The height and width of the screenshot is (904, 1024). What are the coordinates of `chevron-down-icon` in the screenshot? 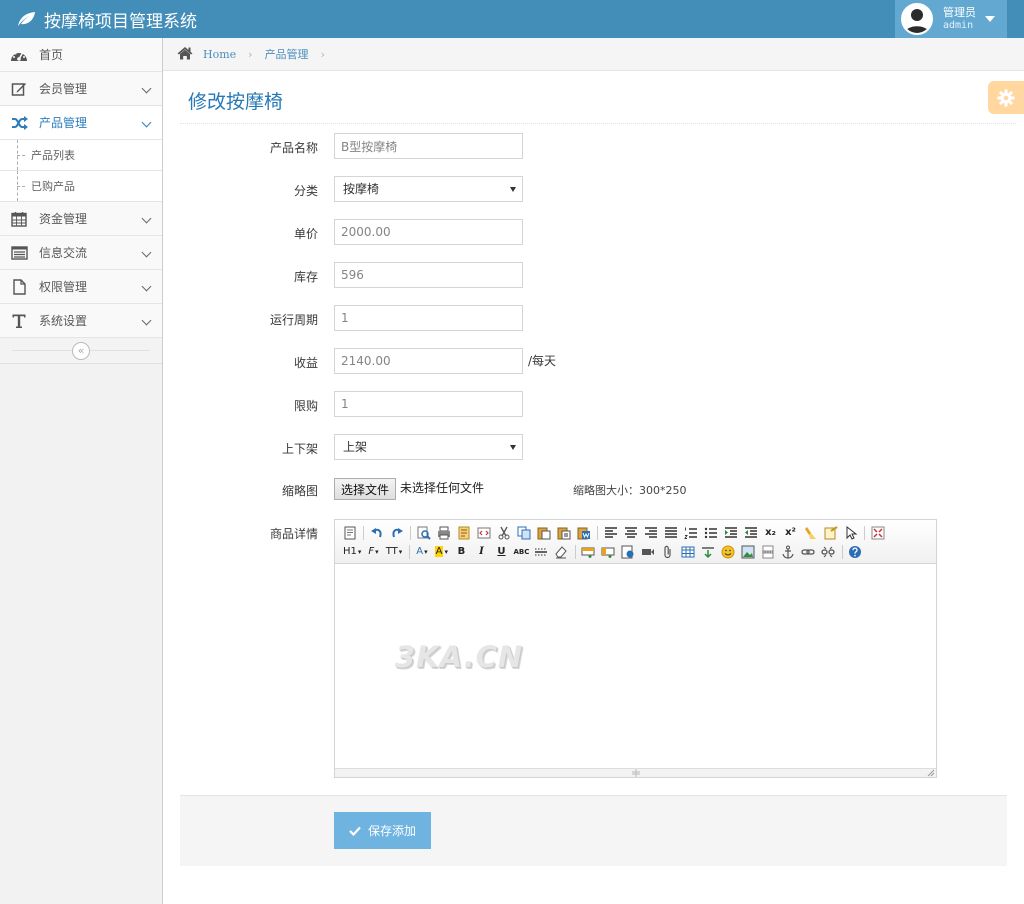 It's located at (146, 88).